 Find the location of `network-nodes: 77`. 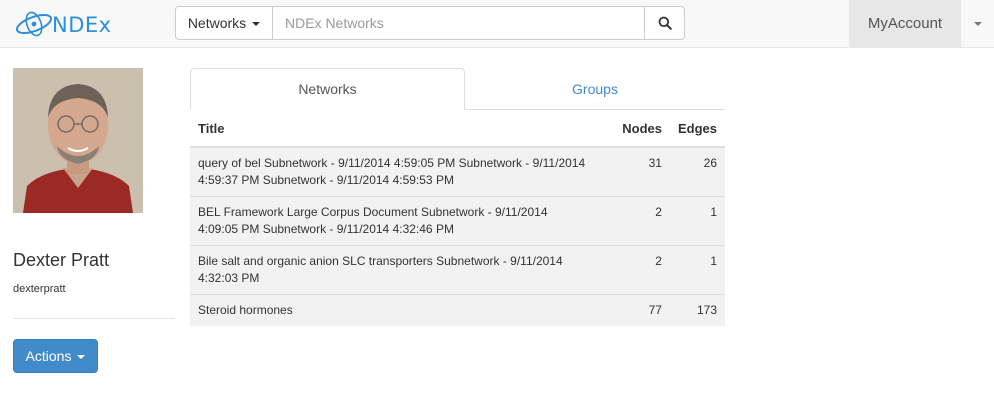

network-nodes: 77 is located at coordinates (639, 310).